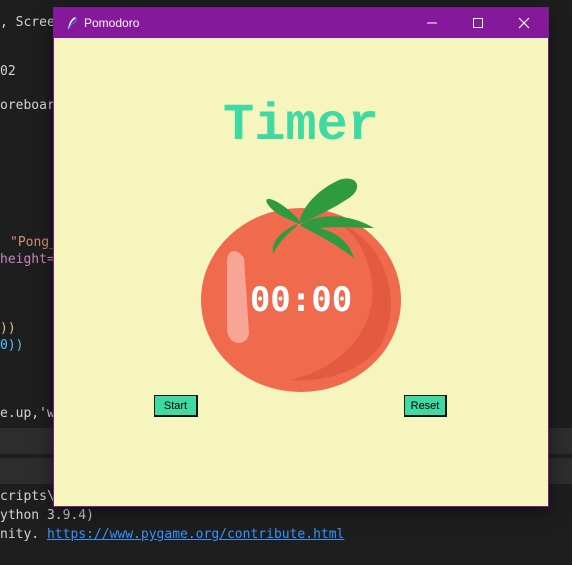 Image resolution: width=572 pixels, height=565 pixels. I want to click on minimize-button, so click(432, 23).